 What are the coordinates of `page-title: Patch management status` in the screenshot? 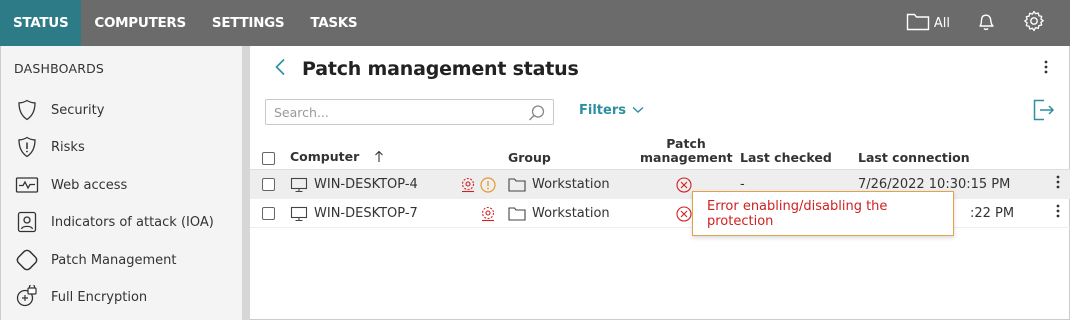 It's located at (440, 69).